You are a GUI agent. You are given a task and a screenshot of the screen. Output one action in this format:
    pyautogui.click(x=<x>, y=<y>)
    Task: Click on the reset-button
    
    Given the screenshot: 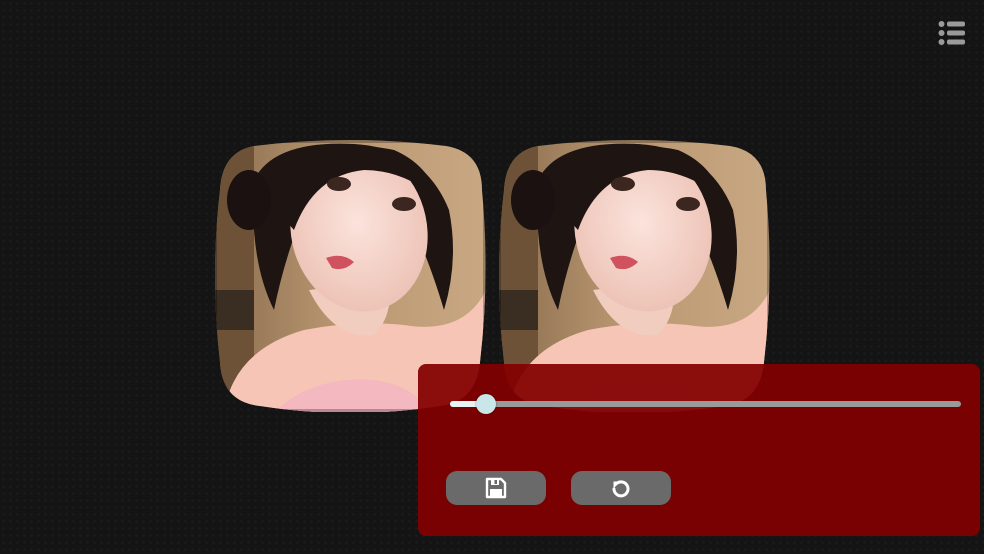 What is the action you would take?
    pyautogui.click(x=621, y=488)
    